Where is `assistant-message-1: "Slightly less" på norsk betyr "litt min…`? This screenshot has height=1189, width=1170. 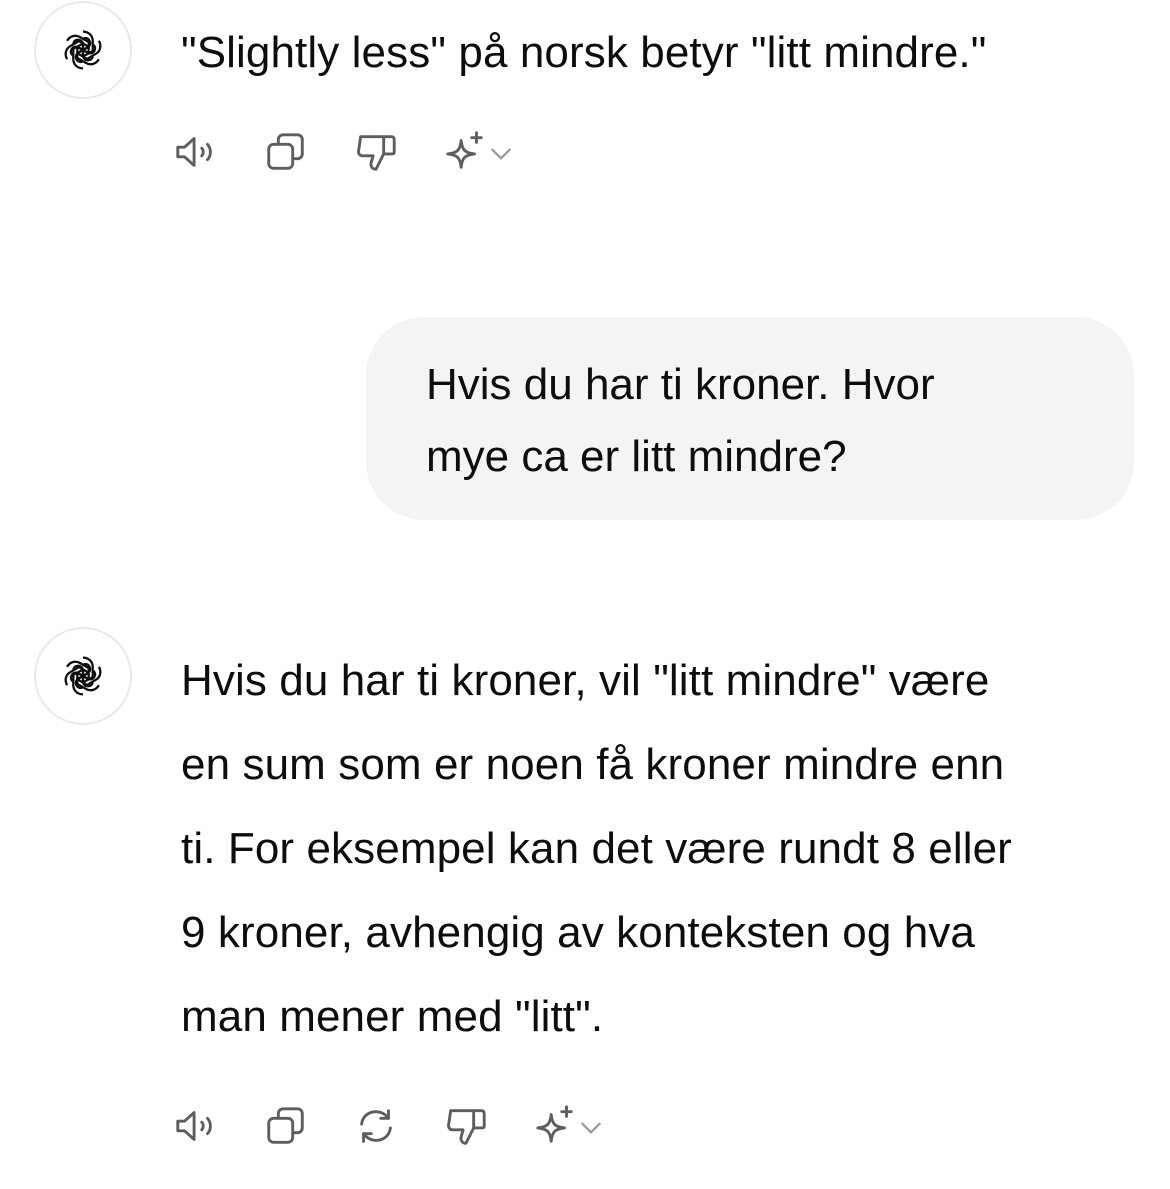
assistant-message-1: "Slightly less" på norsk betyr "litt min… is located at coordinates (583, 53).